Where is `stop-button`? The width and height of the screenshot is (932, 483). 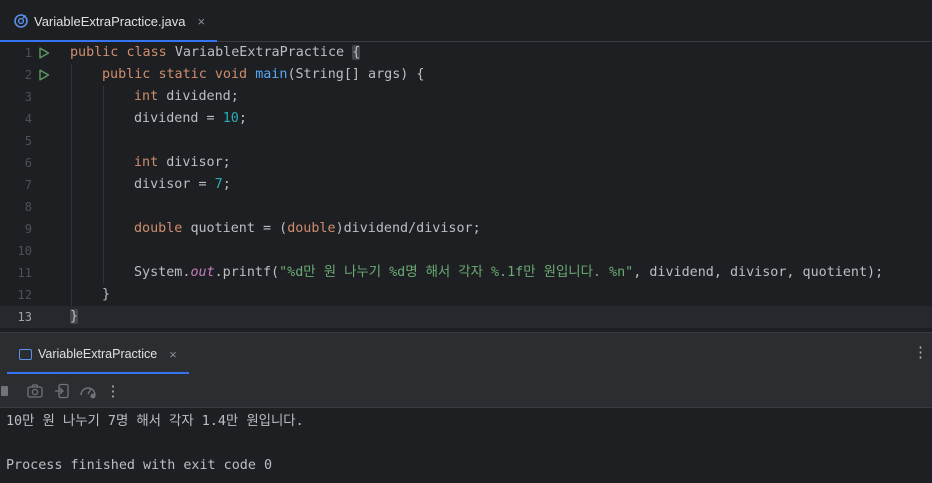 stop-button is located at coordinates (5, 391).